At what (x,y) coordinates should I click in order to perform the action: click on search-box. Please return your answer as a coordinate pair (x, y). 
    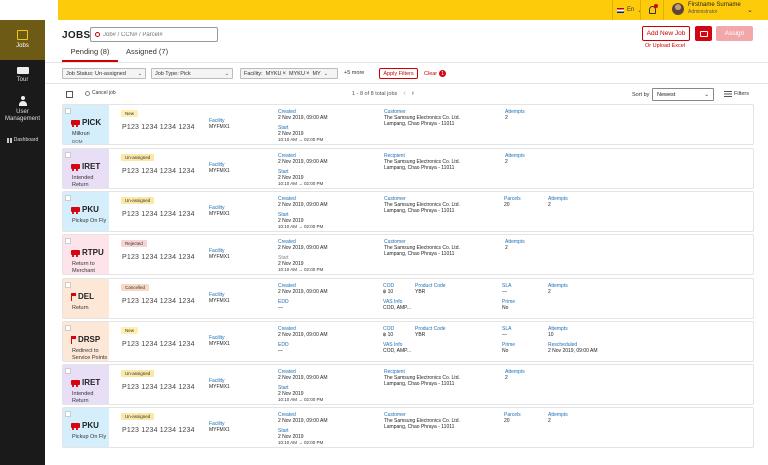
    Looking at the image, I should click on (154, 34).